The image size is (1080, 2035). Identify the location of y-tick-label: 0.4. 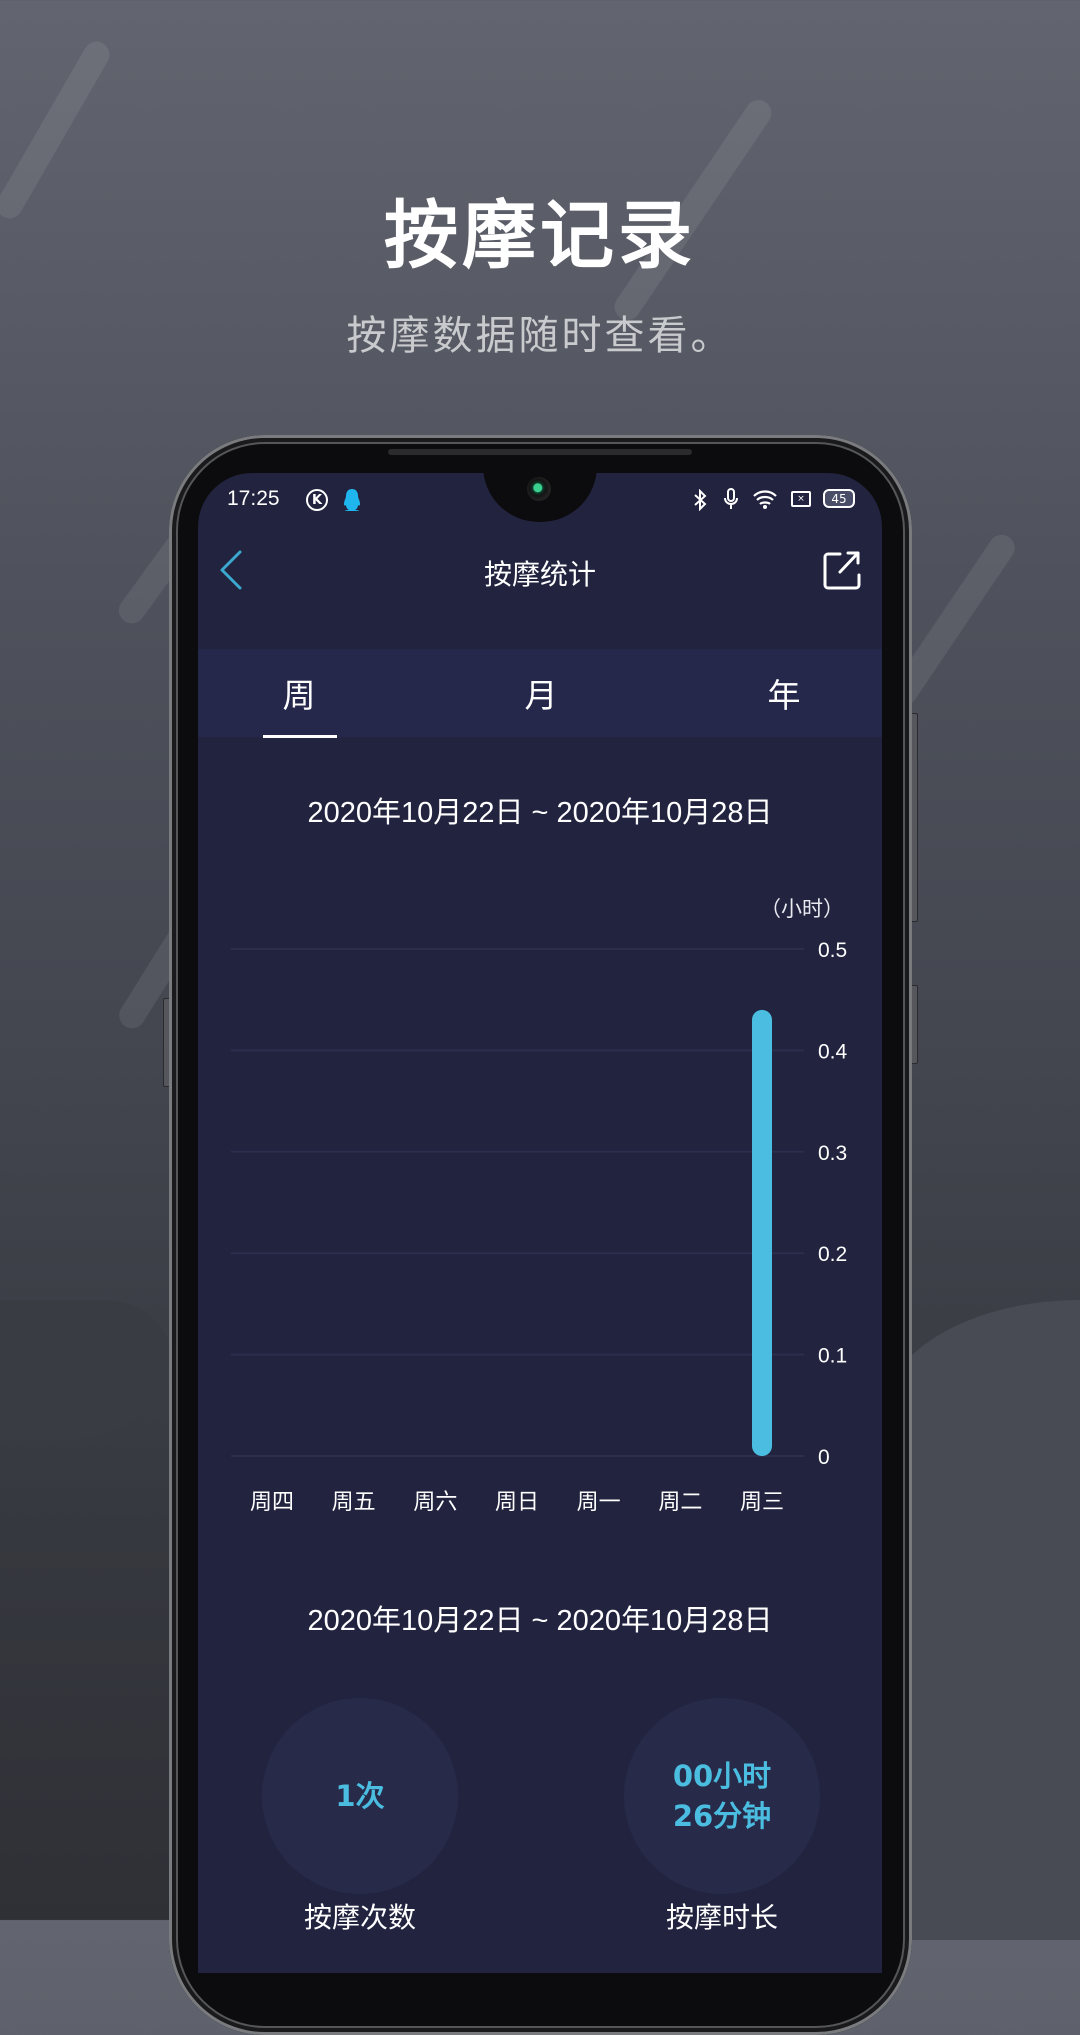
(833, 1051).